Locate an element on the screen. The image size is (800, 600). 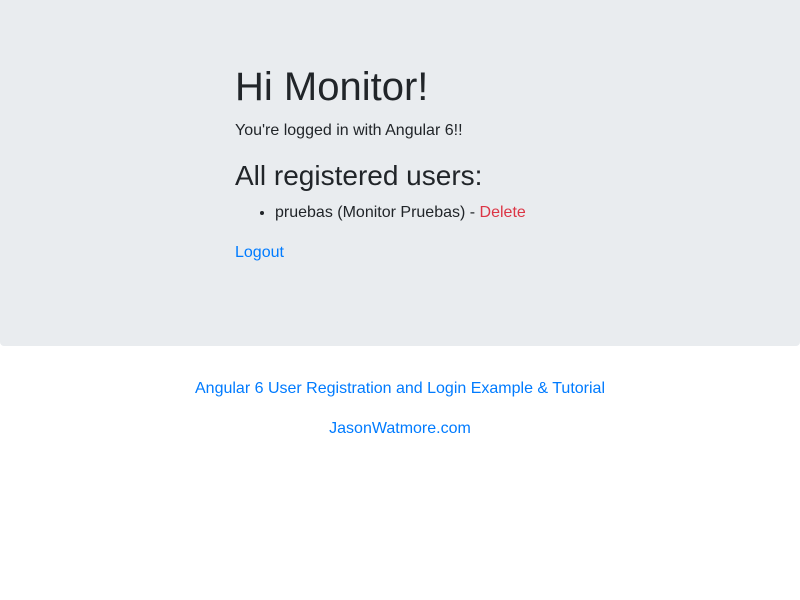
footer-site-line: JasonWatmore.com is located at coordinates (400, 429).